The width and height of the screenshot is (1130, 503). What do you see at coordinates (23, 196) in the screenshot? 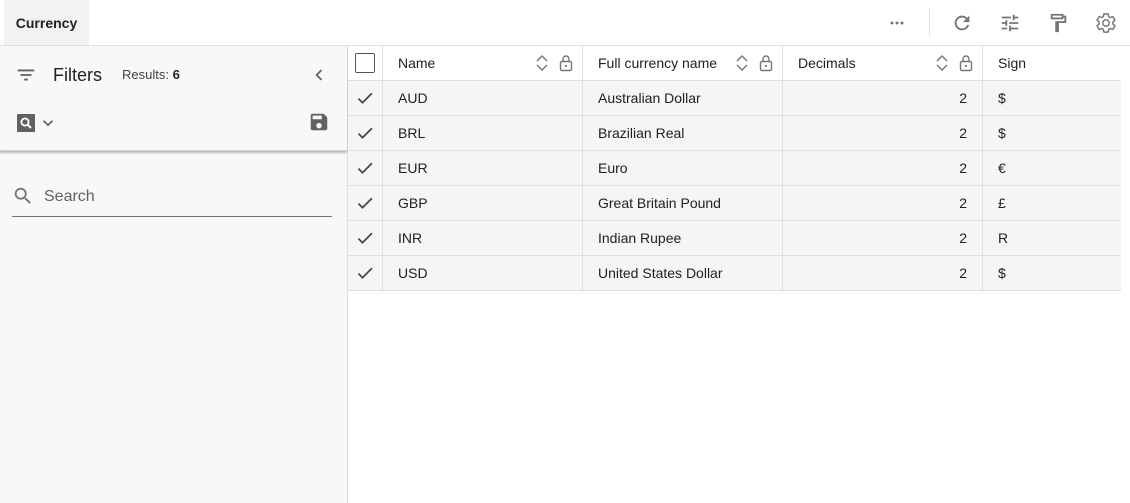
I see `search-icon` at bounding box center [23, 196].